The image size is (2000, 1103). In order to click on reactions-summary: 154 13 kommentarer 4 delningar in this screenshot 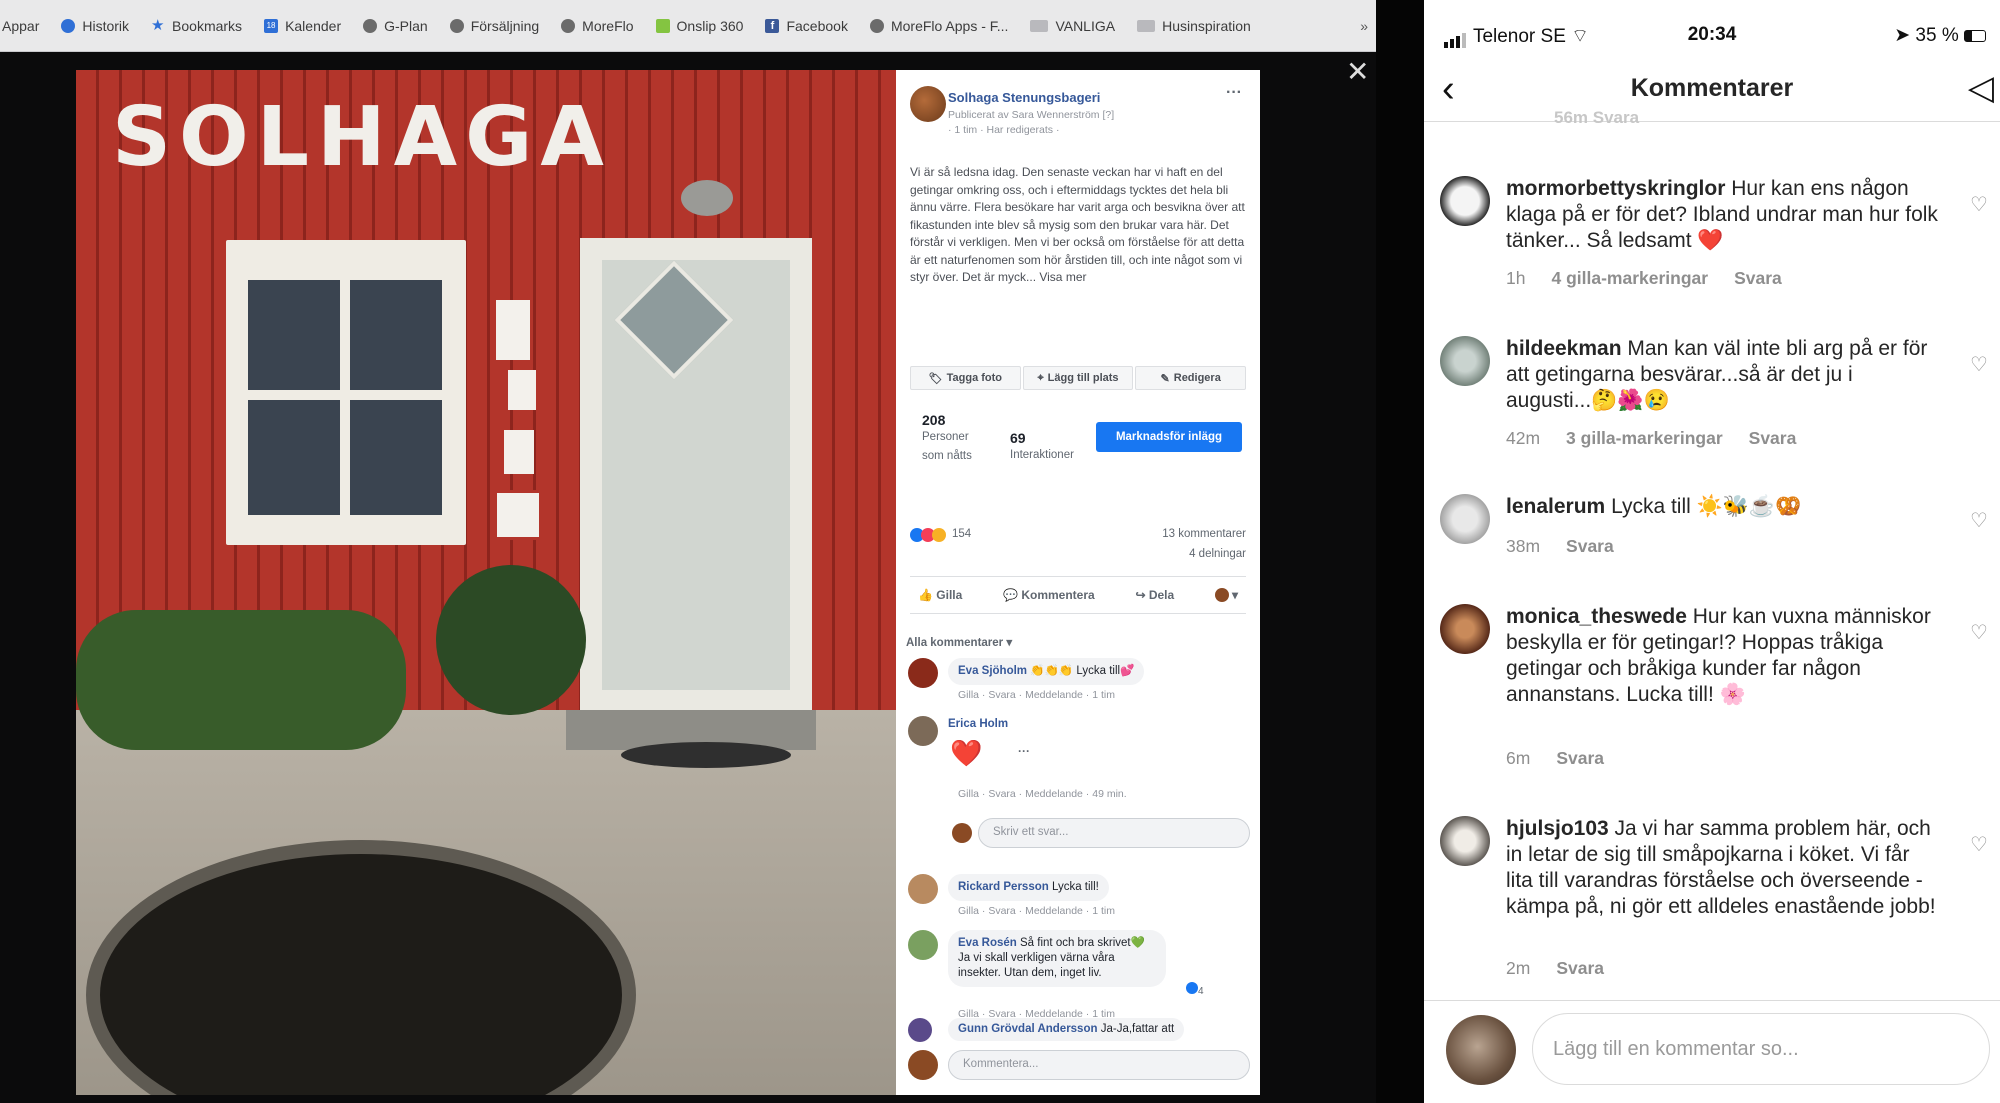, I will do `click(1078, 548)`.